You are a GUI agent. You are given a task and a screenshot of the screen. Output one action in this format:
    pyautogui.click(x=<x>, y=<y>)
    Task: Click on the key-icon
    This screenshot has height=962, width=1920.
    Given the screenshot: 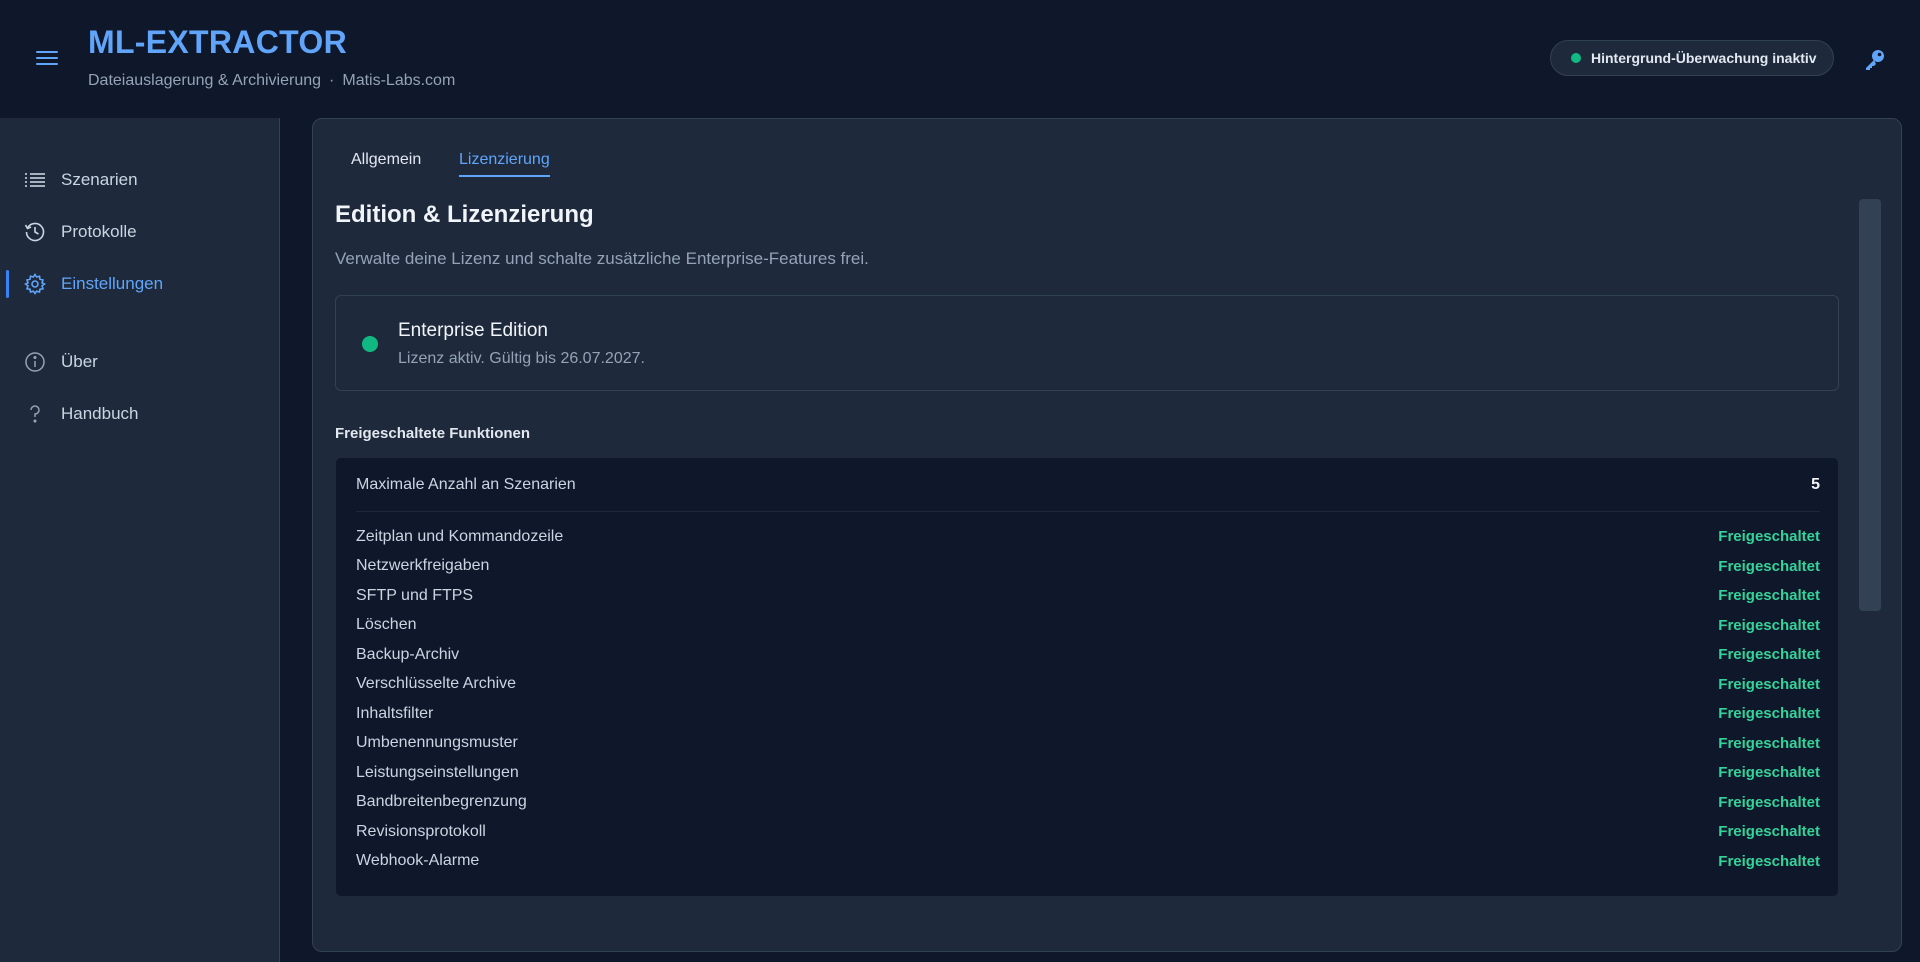 What is the action you would take?
    pyautogui.click(x=1875, y=59)
    